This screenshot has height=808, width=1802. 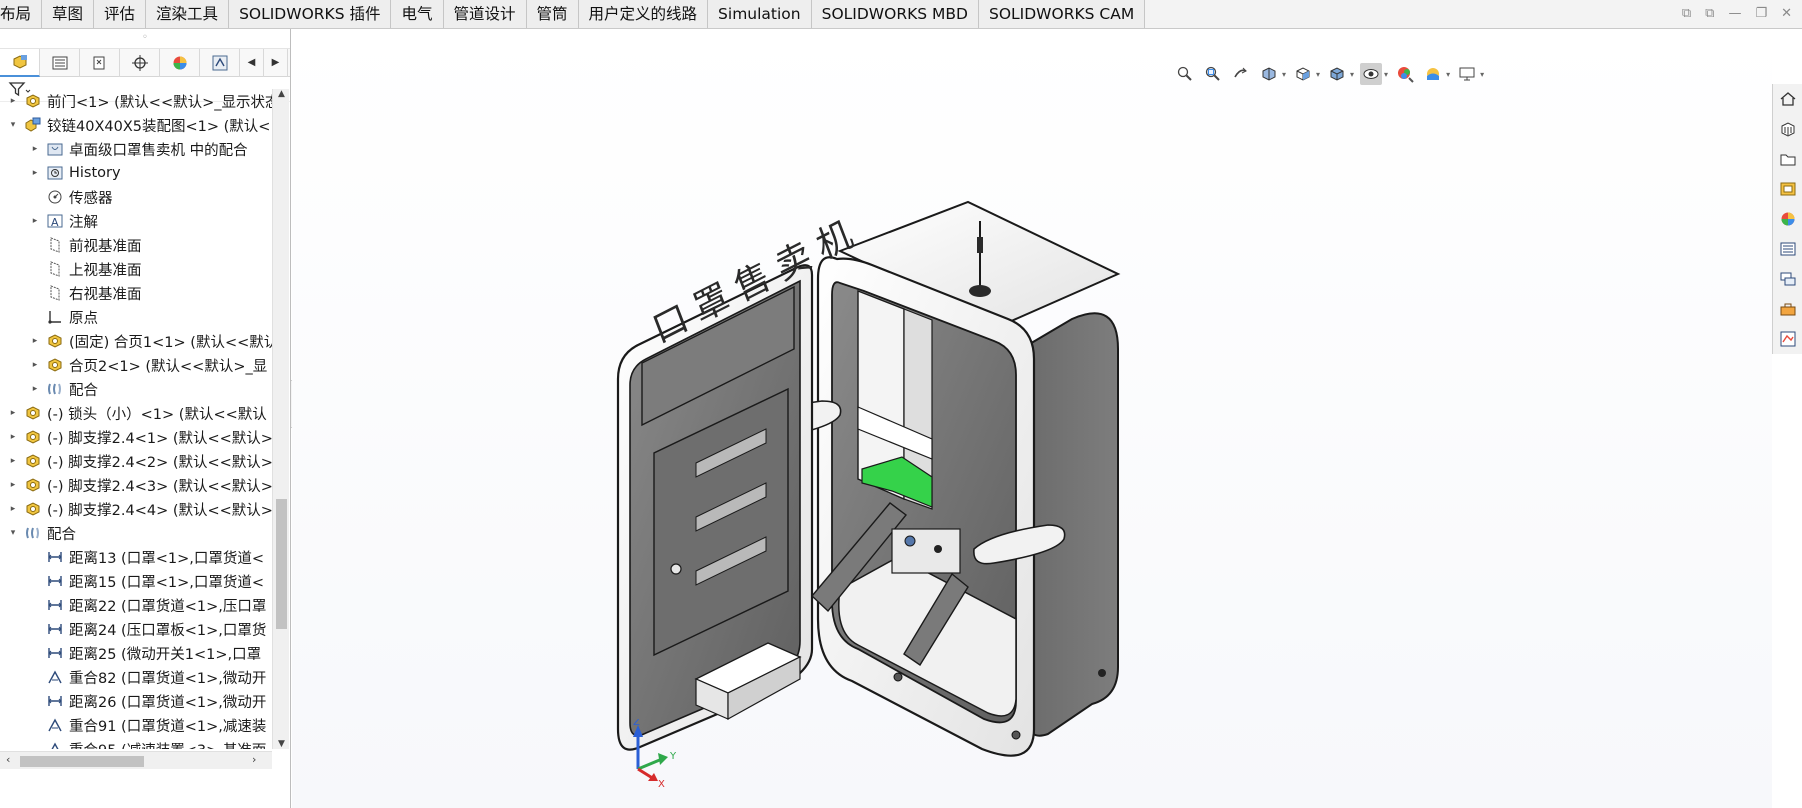 I want to click on display-manager-icon, so click(x=180, y=62).